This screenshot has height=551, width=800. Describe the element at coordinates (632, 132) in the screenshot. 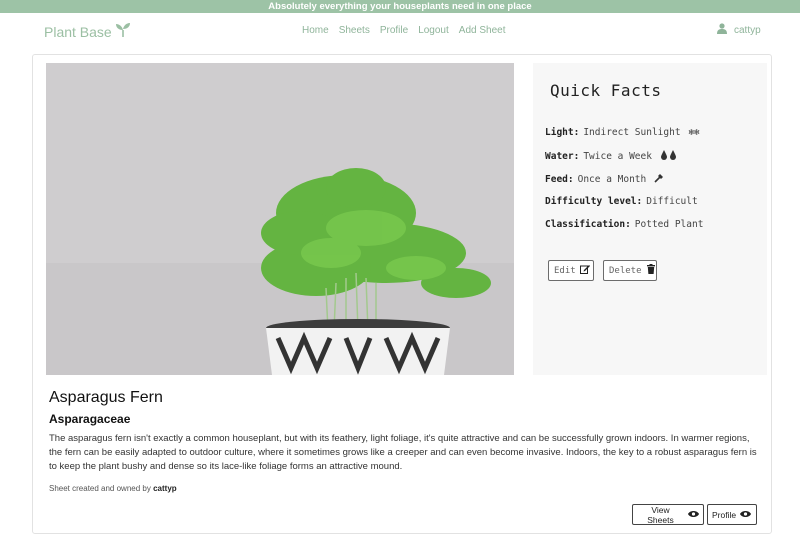

I see `fact-value: Indirect Sunlight` at that location.